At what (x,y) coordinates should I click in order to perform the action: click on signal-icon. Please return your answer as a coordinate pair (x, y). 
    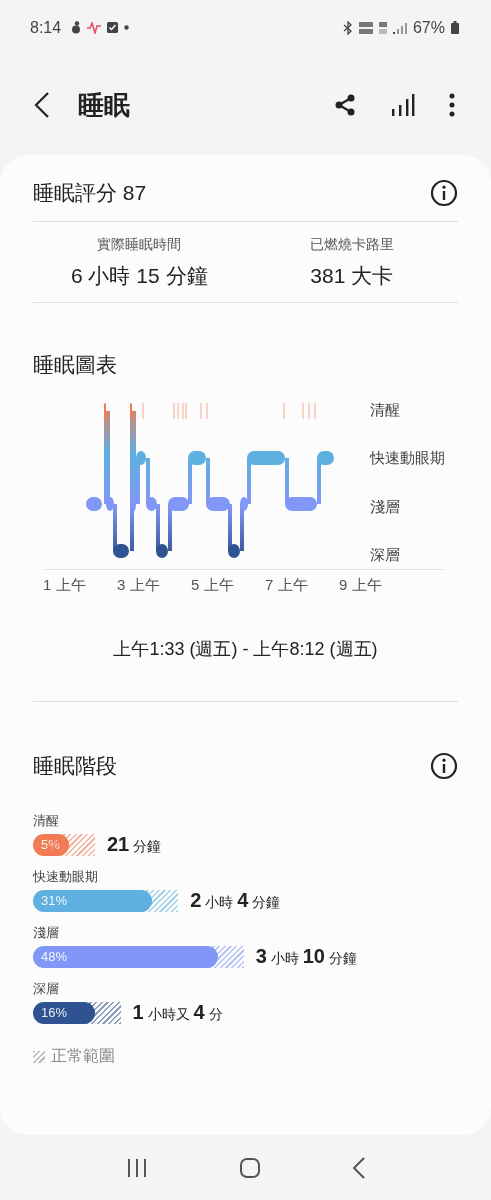
    Looking at the image, I should click on (399, 27).